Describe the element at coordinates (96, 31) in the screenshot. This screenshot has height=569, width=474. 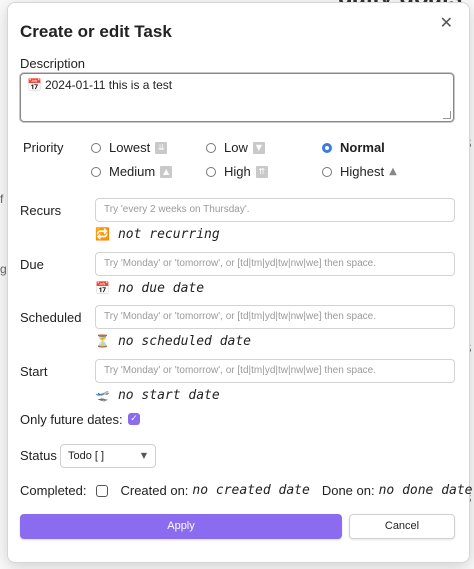
I see `modal-title: Create or edit Task` at that location.